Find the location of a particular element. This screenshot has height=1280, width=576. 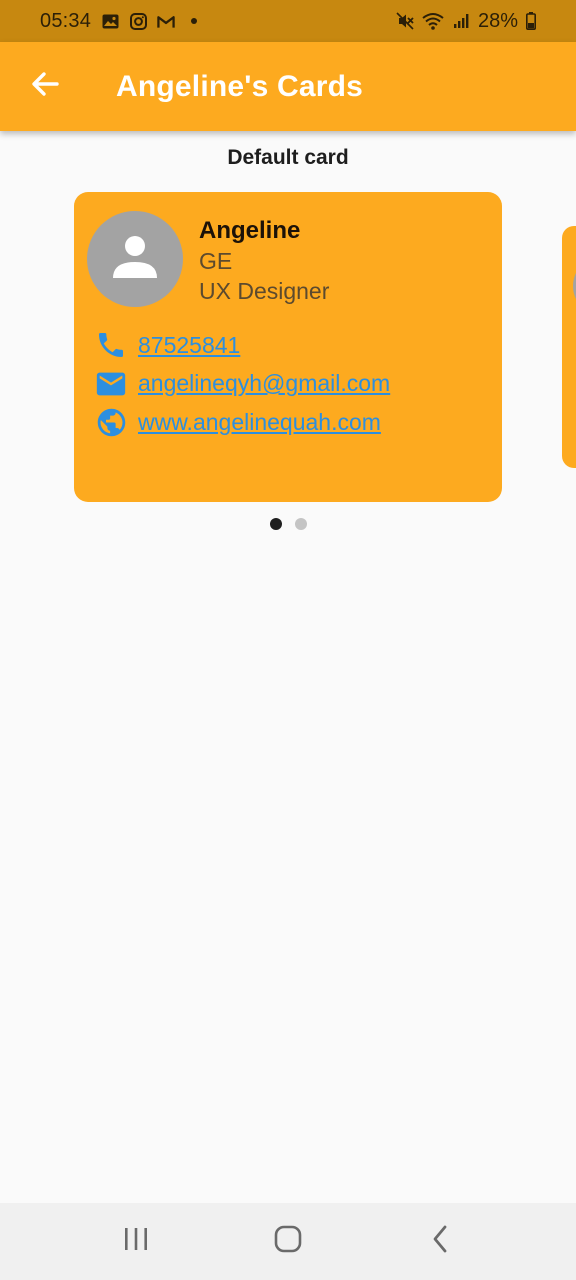

avatar is located at coordinates (135, 259).